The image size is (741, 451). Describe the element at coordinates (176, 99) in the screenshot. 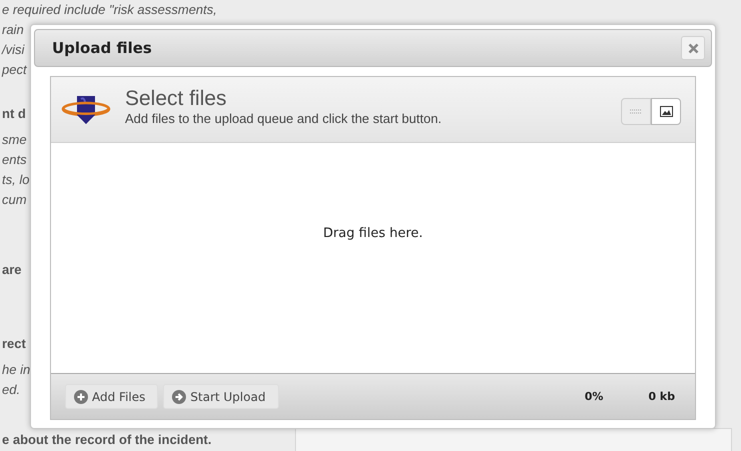

I see `header-title: Select files` at that location.